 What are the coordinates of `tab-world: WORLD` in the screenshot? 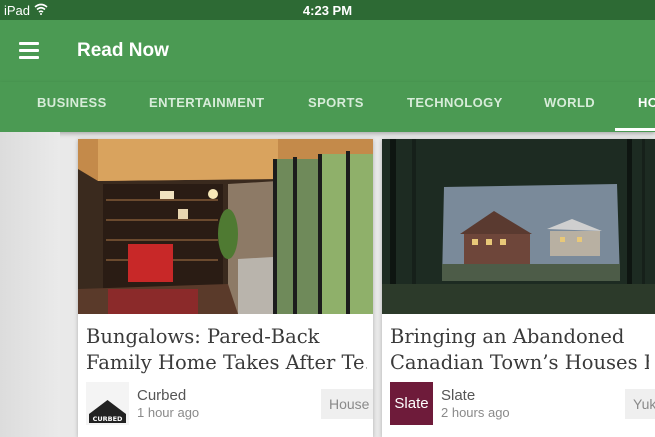 It's located at (569, 102).